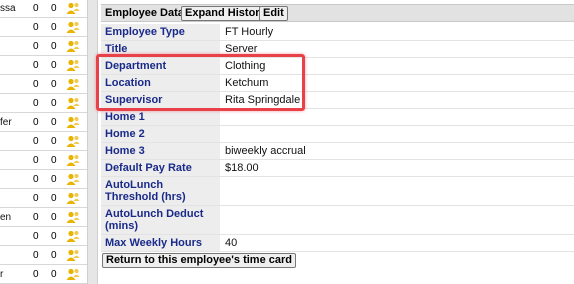  I want to click on field-row-title: Title Server, so click(337, 49).